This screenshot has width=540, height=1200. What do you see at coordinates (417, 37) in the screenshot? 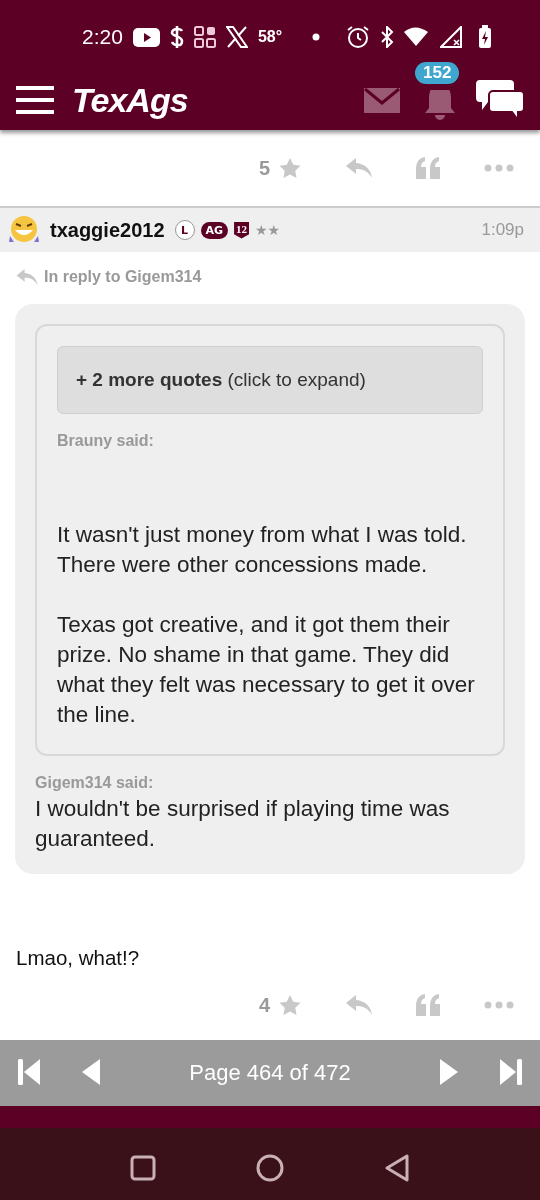
I see `wifi-icon` at bounding box center [417, 37].